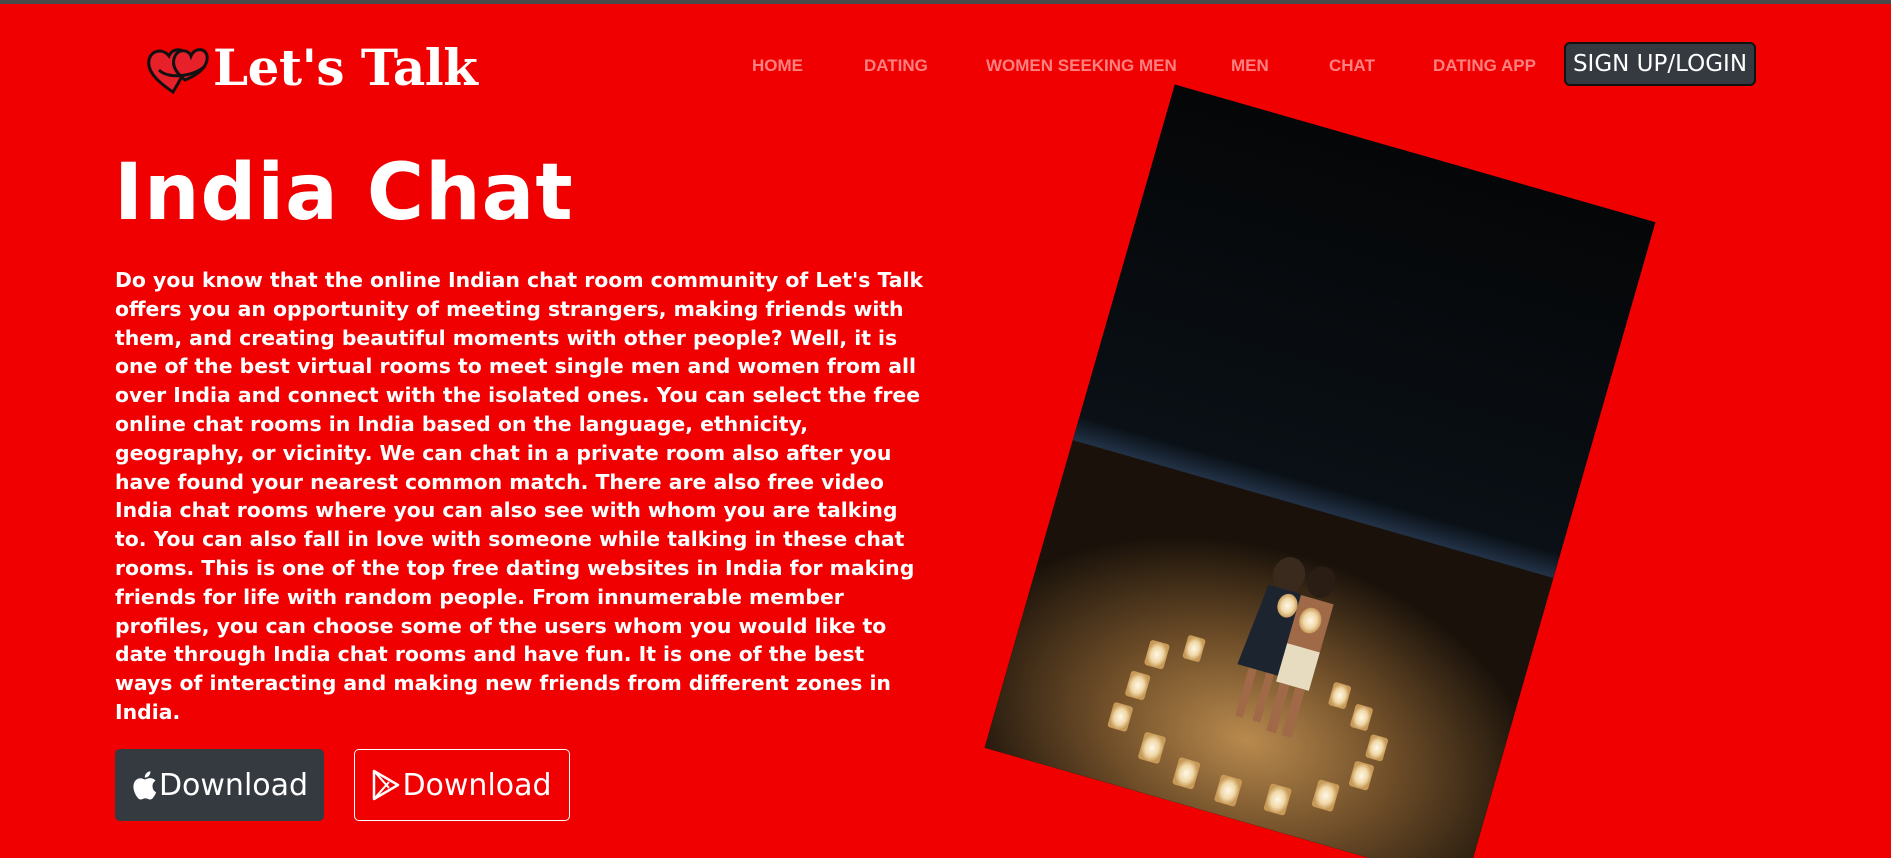 Image resolution: width=1891 pixels, height=858 pixels. What do you see at coordinates (1352, 66) in the screenshot?
I see `nav-chat: CHAT` at bounding box center [1352, 66].